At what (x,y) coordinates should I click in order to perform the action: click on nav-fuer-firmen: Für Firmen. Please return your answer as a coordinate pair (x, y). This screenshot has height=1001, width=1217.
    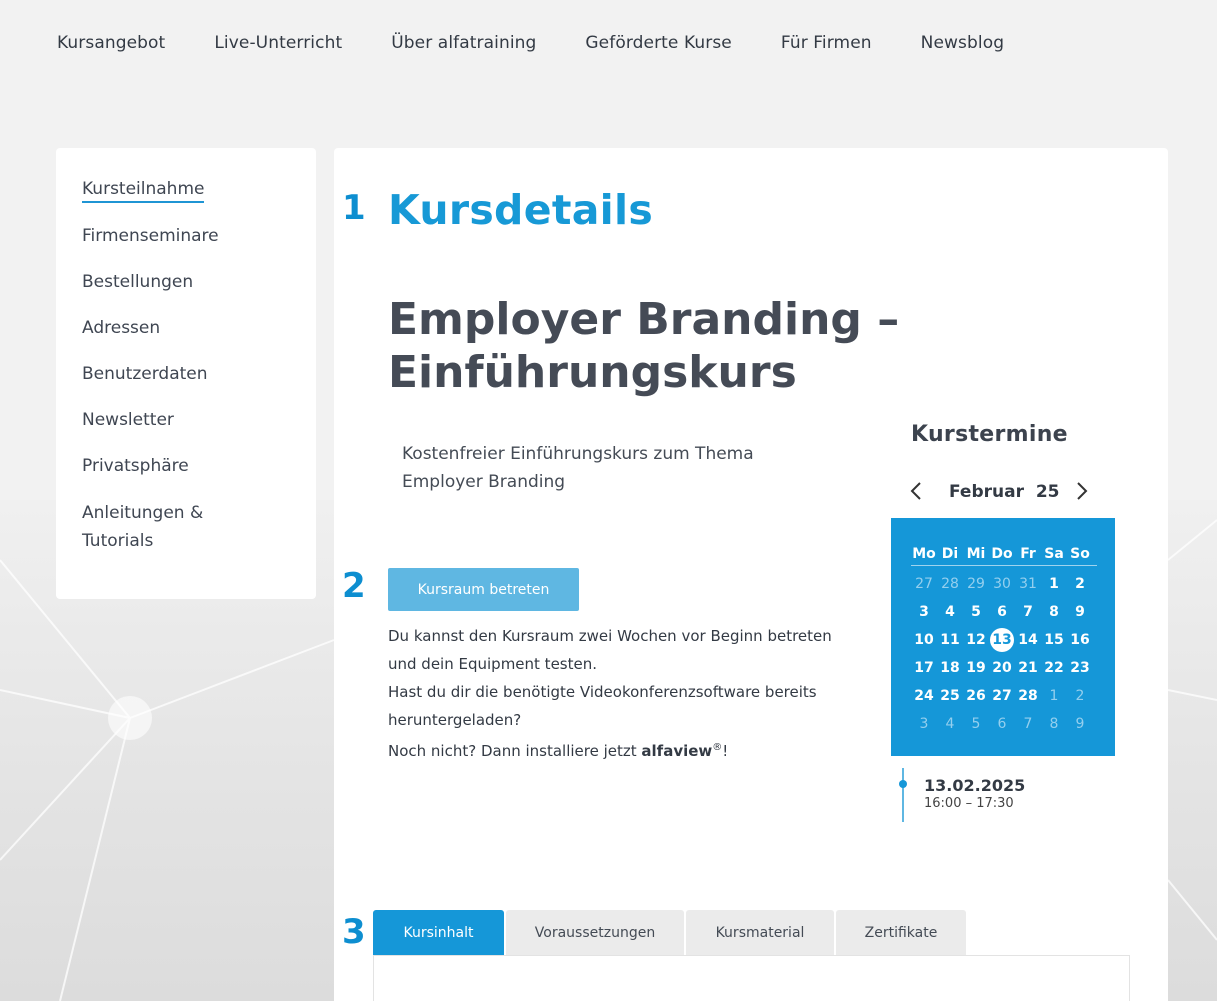
    Looking at the image, I should click on (826, 46).